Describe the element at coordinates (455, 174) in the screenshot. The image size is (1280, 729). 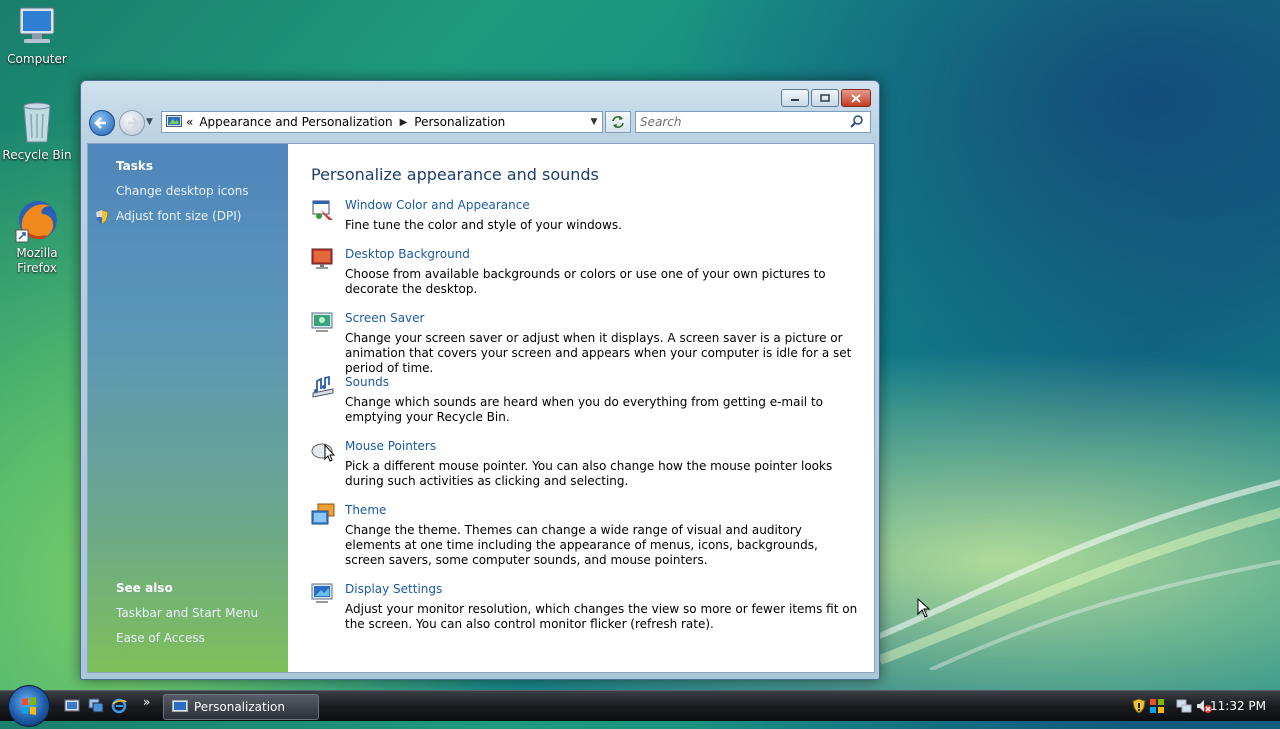
I see `page-title: Personalize appearance and sounds` at that location.